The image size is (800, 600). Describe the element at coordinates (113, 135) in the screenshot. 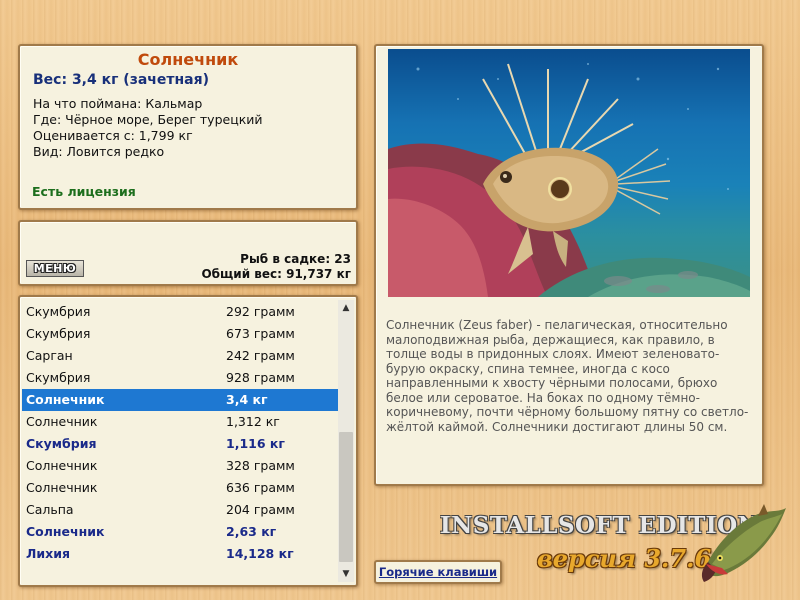

I see `rated-from-text: Оценивается с: 1,799 кг` at that location.